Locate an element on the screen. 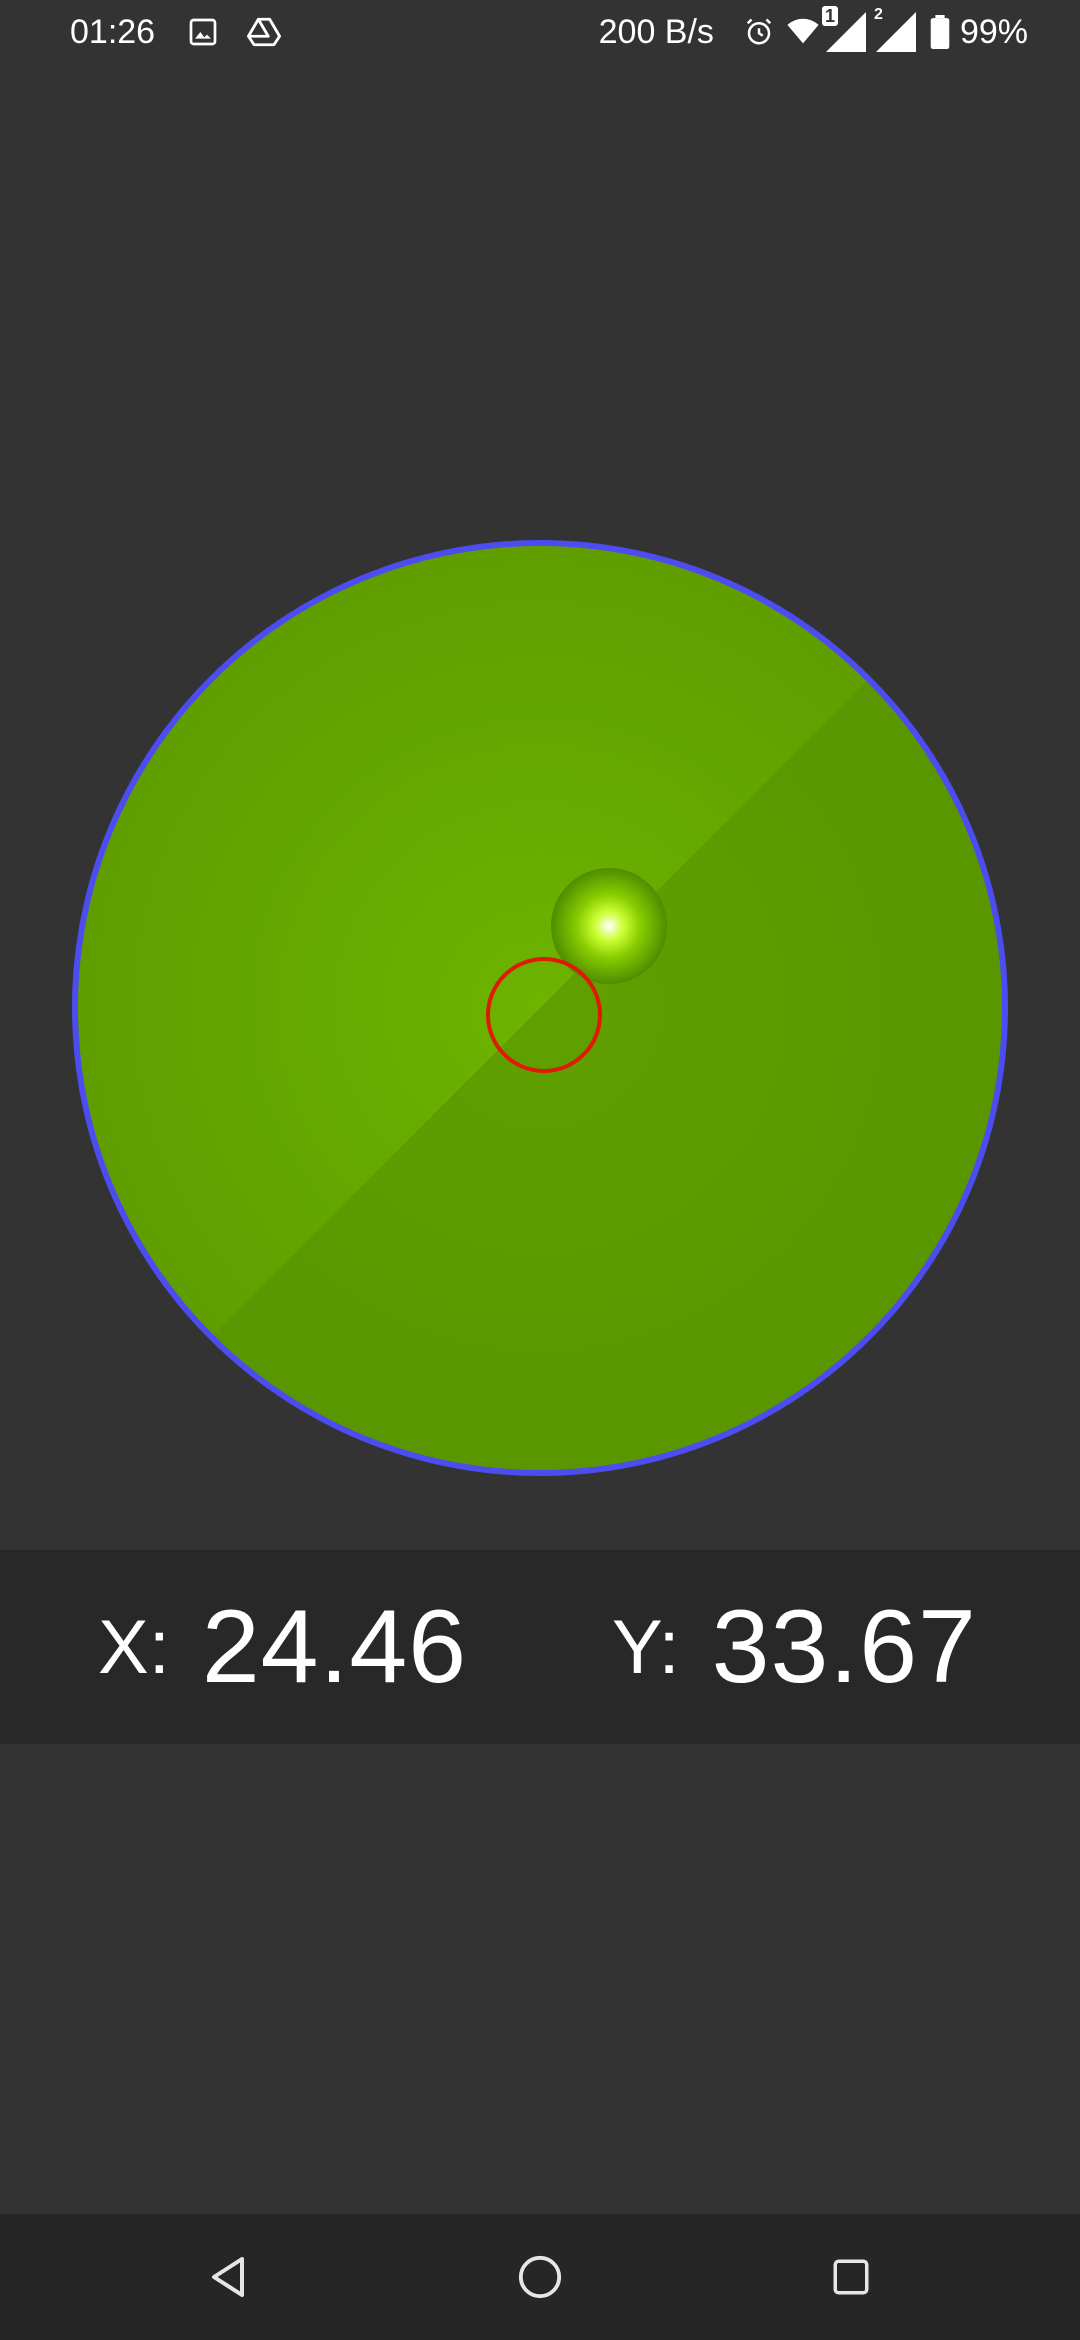 The height and width of the screenshot is (2340, 1080). signal-icon: 1 is located at coordinates (844, 29).